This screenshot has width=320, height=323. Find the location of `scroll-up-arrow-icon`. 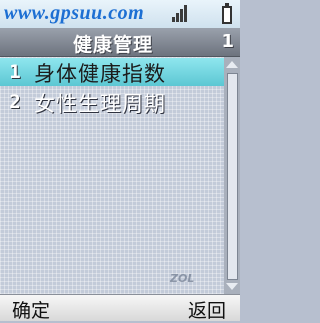

scroll-up-arrow-icon is located at coordinates (232, 64).